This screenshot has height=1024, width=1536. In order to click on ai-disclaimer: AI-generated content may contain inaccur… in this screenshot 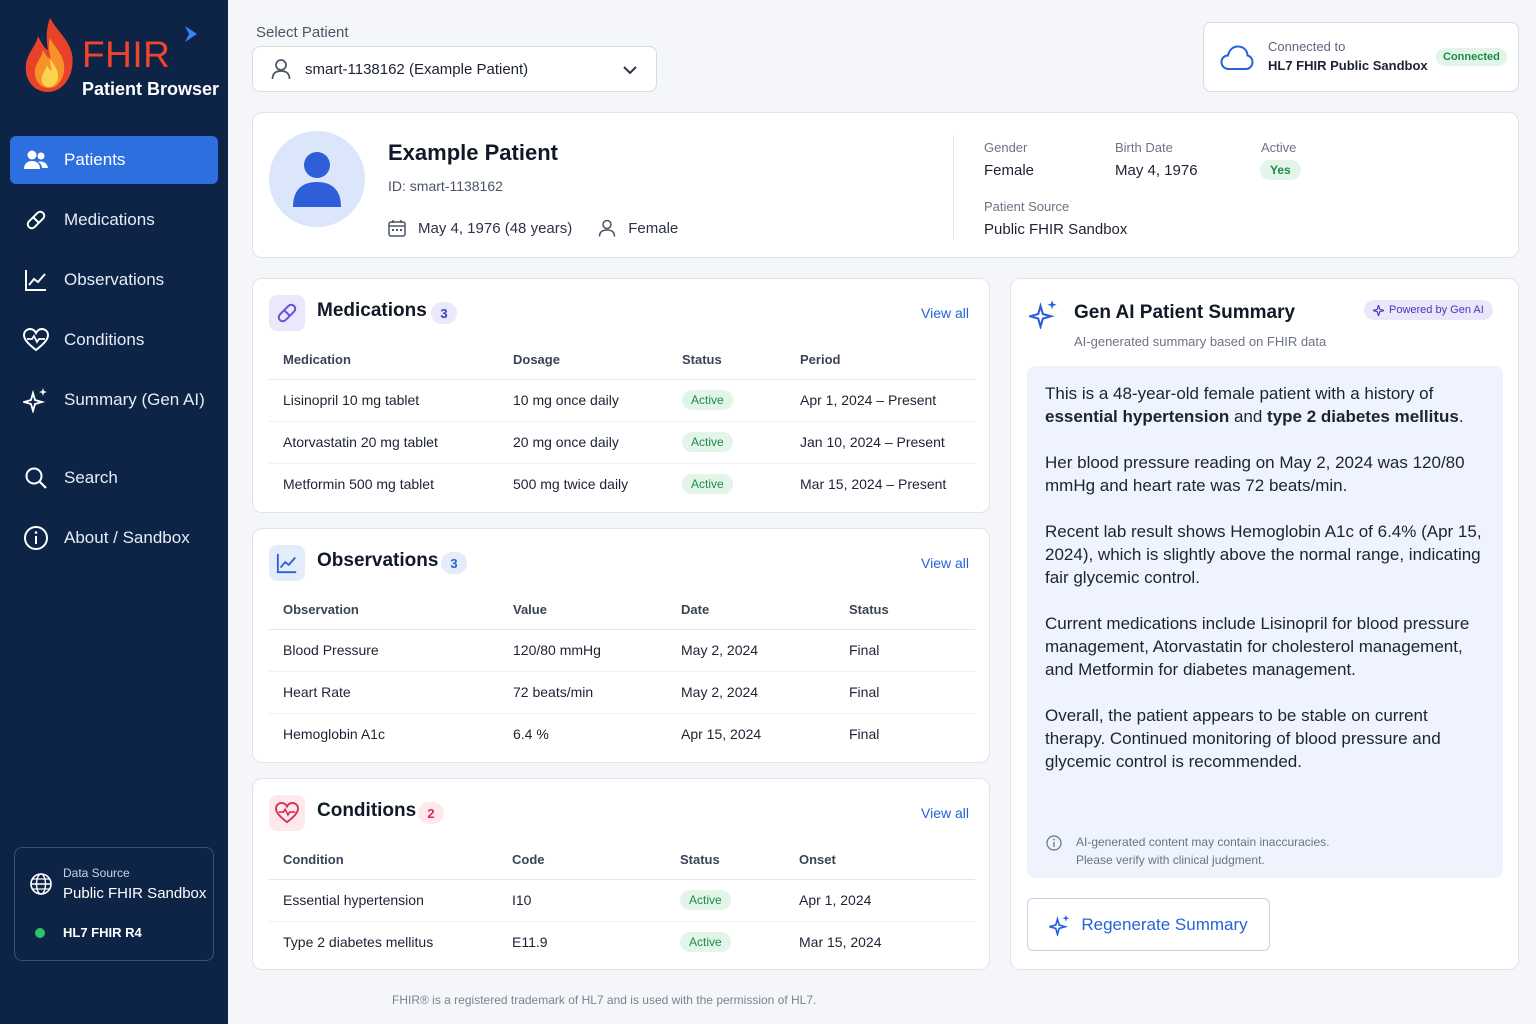, I will do `click(1266, 851)`.